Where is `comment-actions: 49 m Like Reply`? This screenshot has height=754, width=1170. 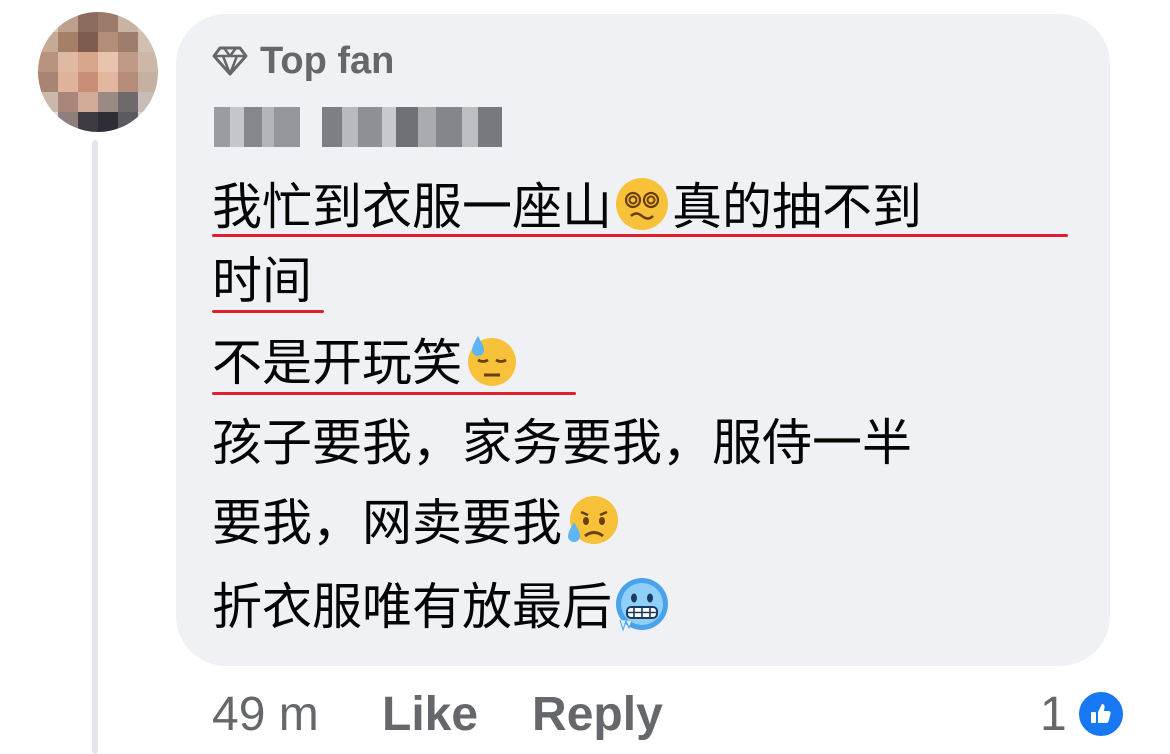
comment-actions: 49 m Like Reply is located at coordinates (437, 714).